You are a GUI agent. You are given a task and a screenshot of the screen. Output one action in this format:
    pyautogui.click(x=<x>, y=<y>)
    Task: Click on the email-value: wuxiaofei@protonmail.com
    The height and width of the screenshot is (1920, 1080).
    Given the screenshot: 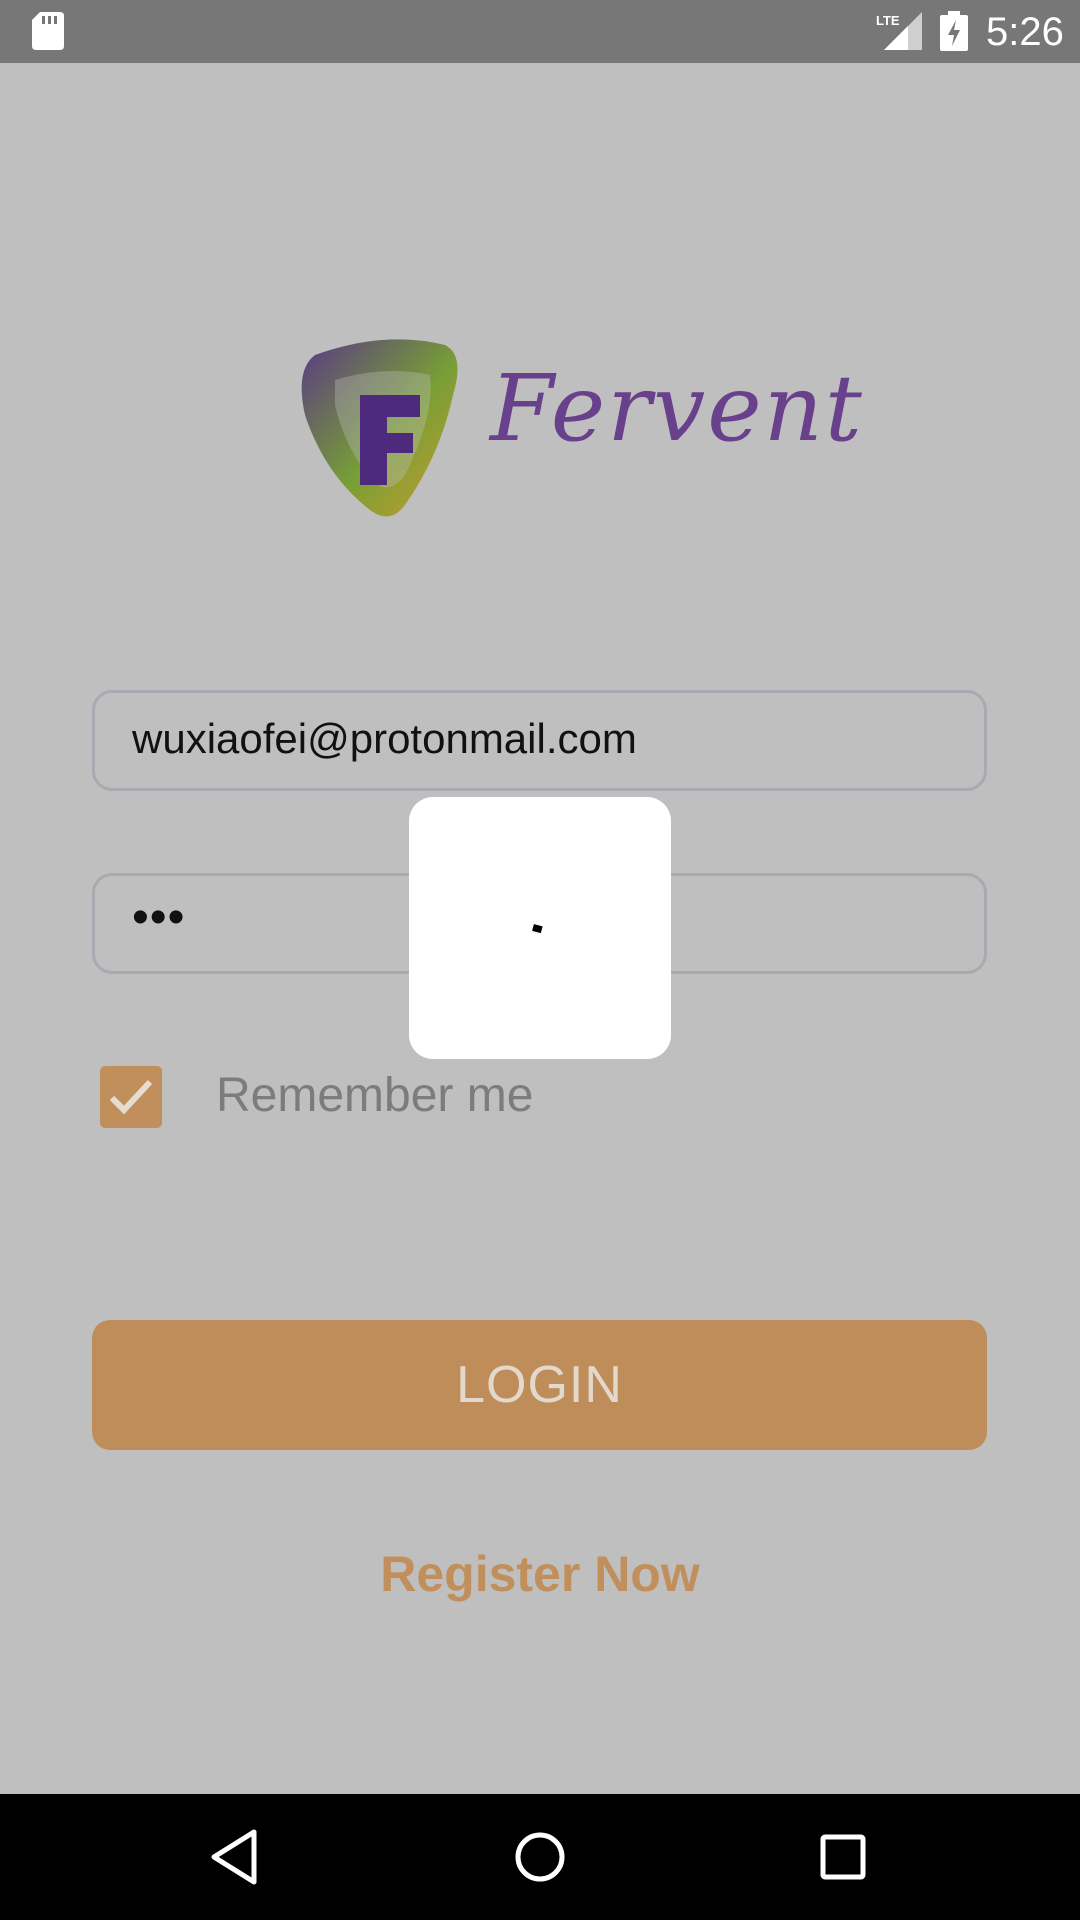 What is the action you would take?
    pyautogui.click(x=384, y=738)
    